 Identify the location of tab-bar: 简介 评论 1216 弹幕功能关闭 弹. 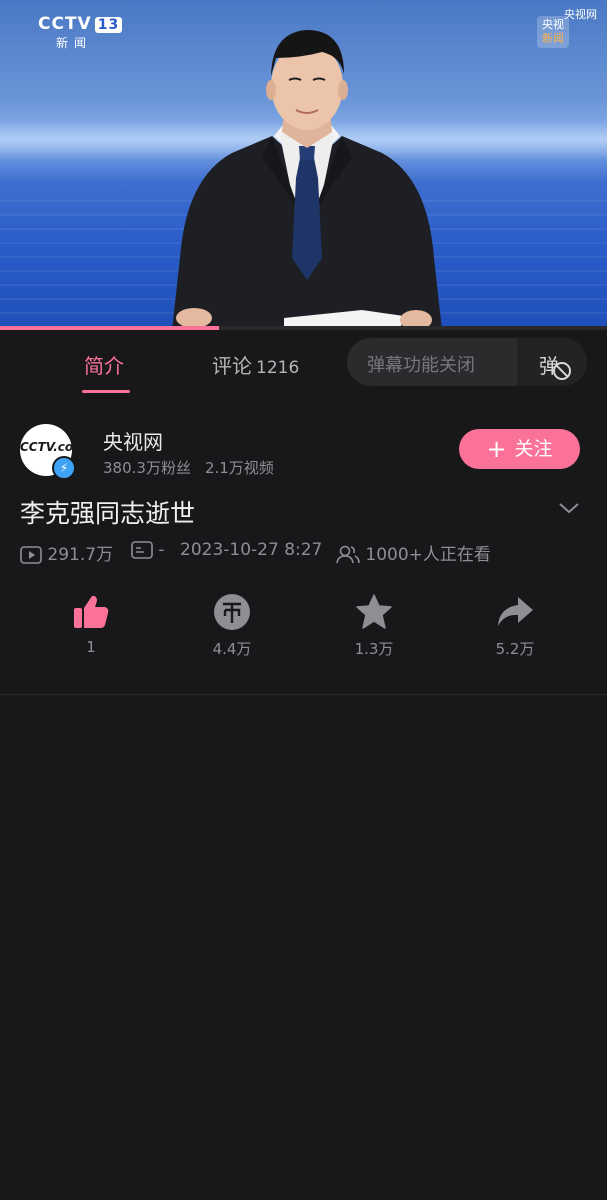
(303, 362).